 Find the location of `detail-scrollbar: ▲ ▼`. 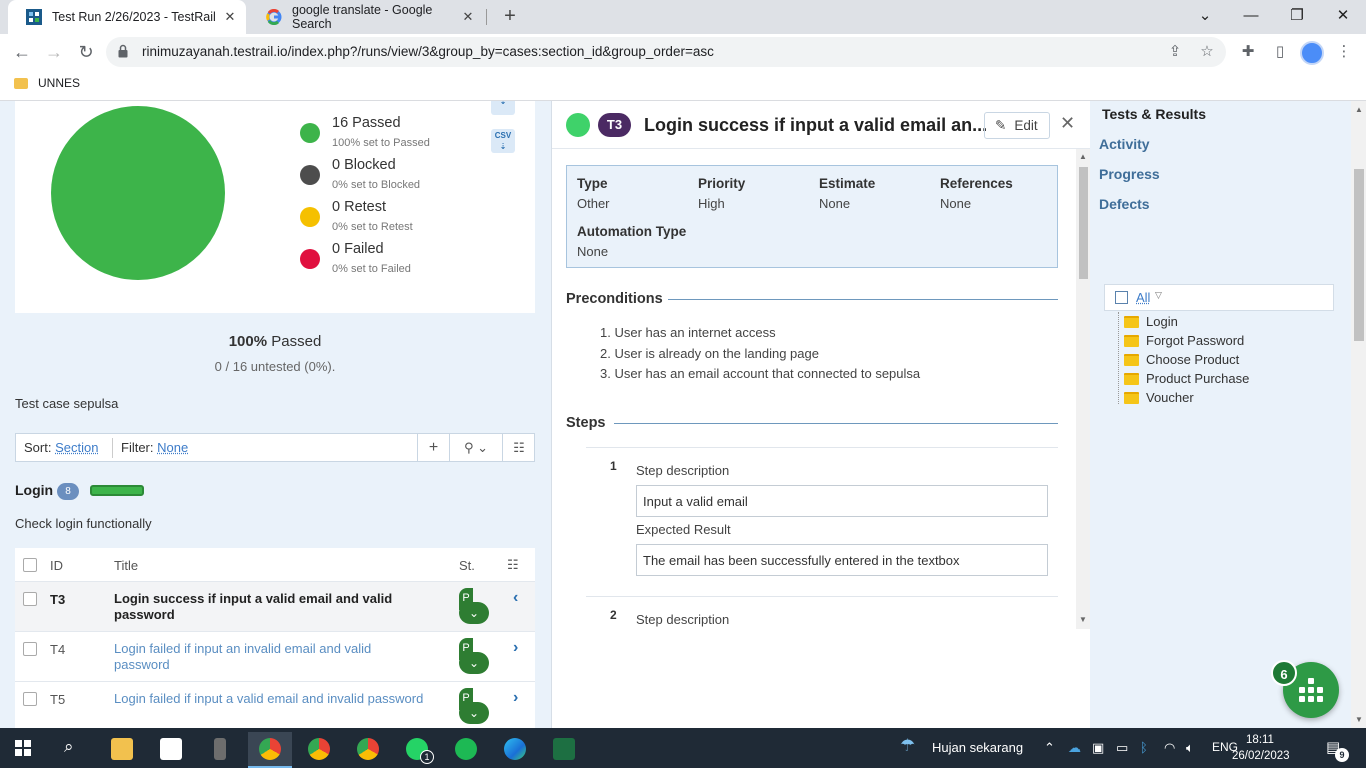

detail-scrollbar: ▲ ▼ is located at coordinates (1083, 389).